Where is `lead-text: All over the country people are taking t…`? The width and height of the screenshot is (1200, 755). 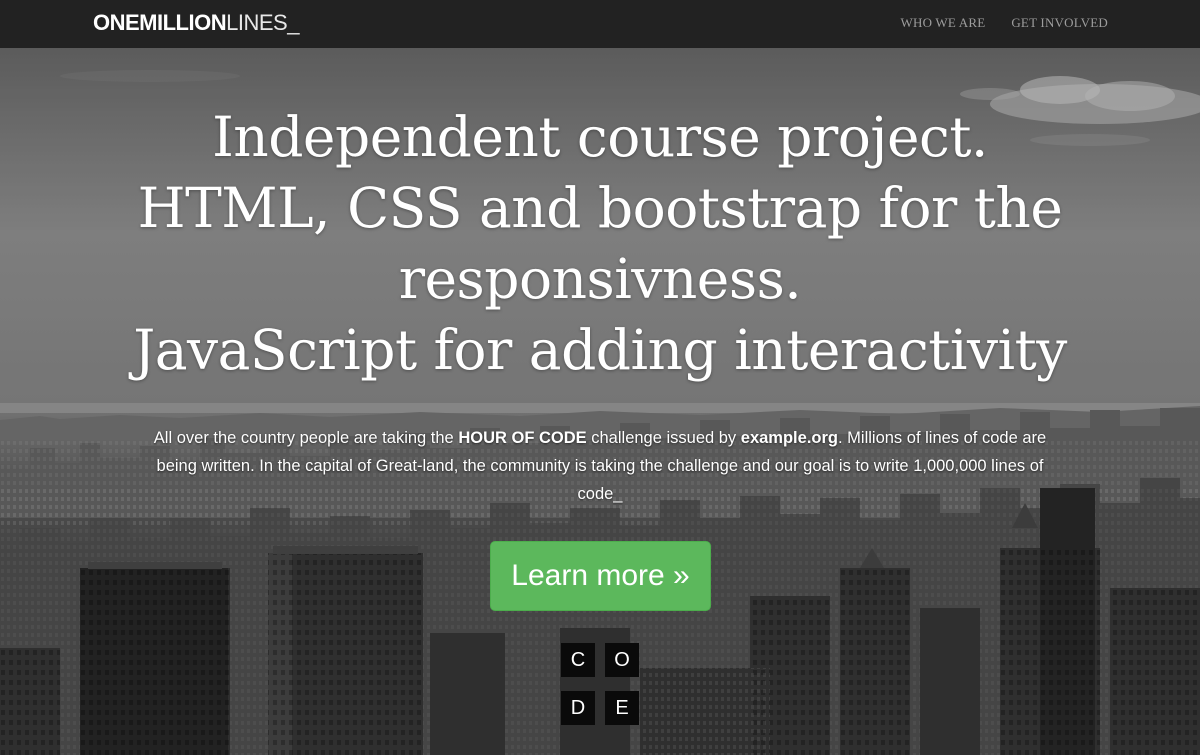
lead-text: All over the country people are taking t… is located at coordinates (306, 438).